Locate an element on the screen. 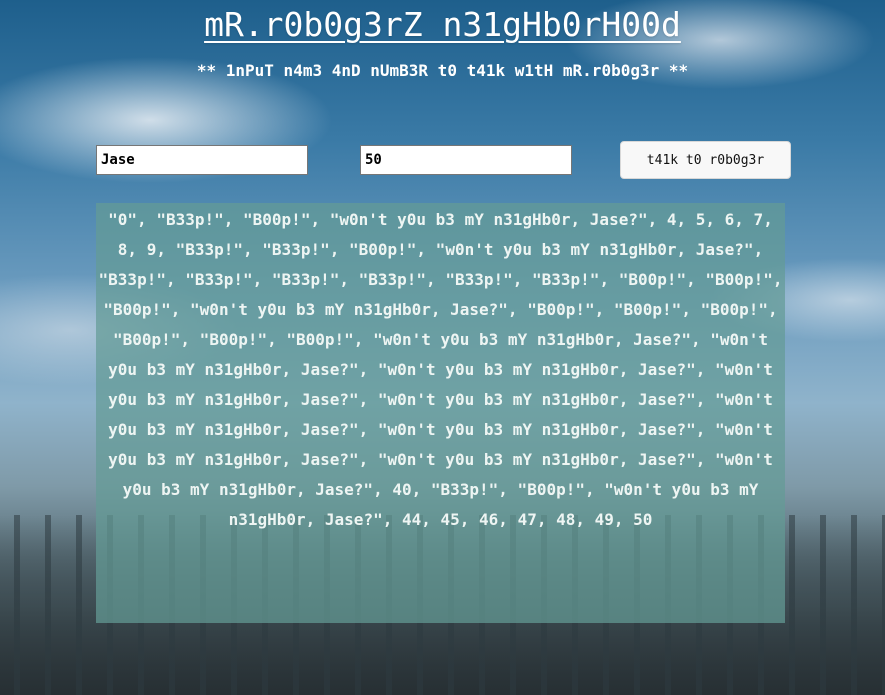 The image size is (885, 695). talk-to-robogor-button: t41k t0 r0b0g3r is located at coordinates (705, 160).